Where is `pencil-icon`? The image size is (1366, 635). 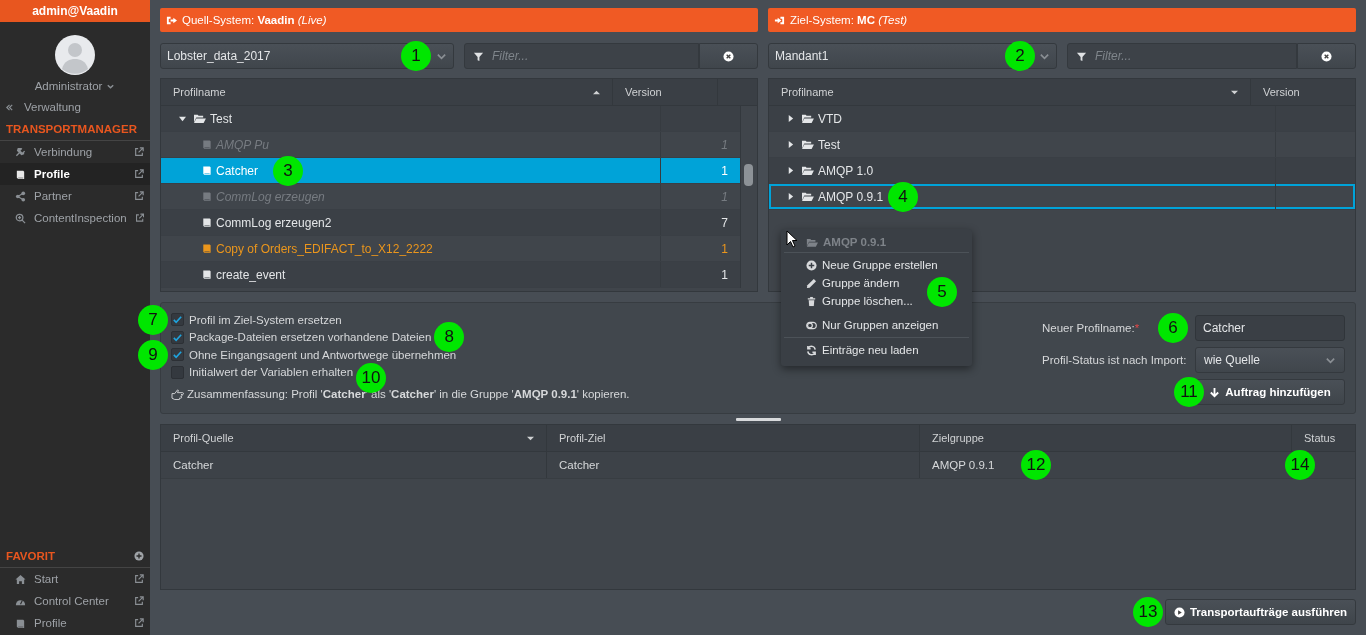
pencil-icon is located at coordinates (811, 283).